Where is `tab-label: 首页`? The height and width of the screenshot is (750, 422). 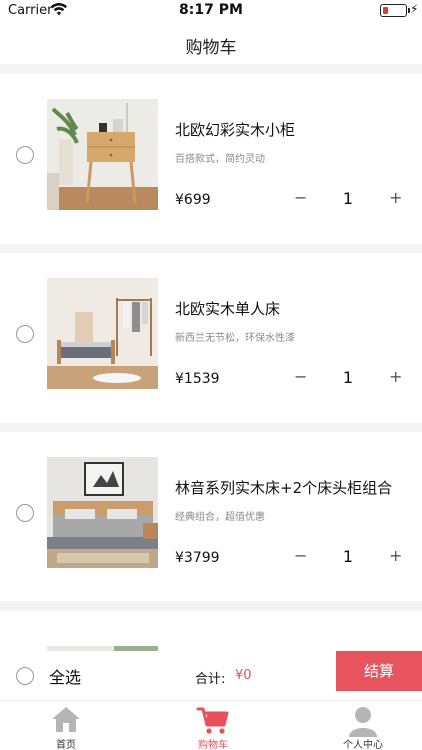 tab-label: 首页 is located at coordinates (66, 745).